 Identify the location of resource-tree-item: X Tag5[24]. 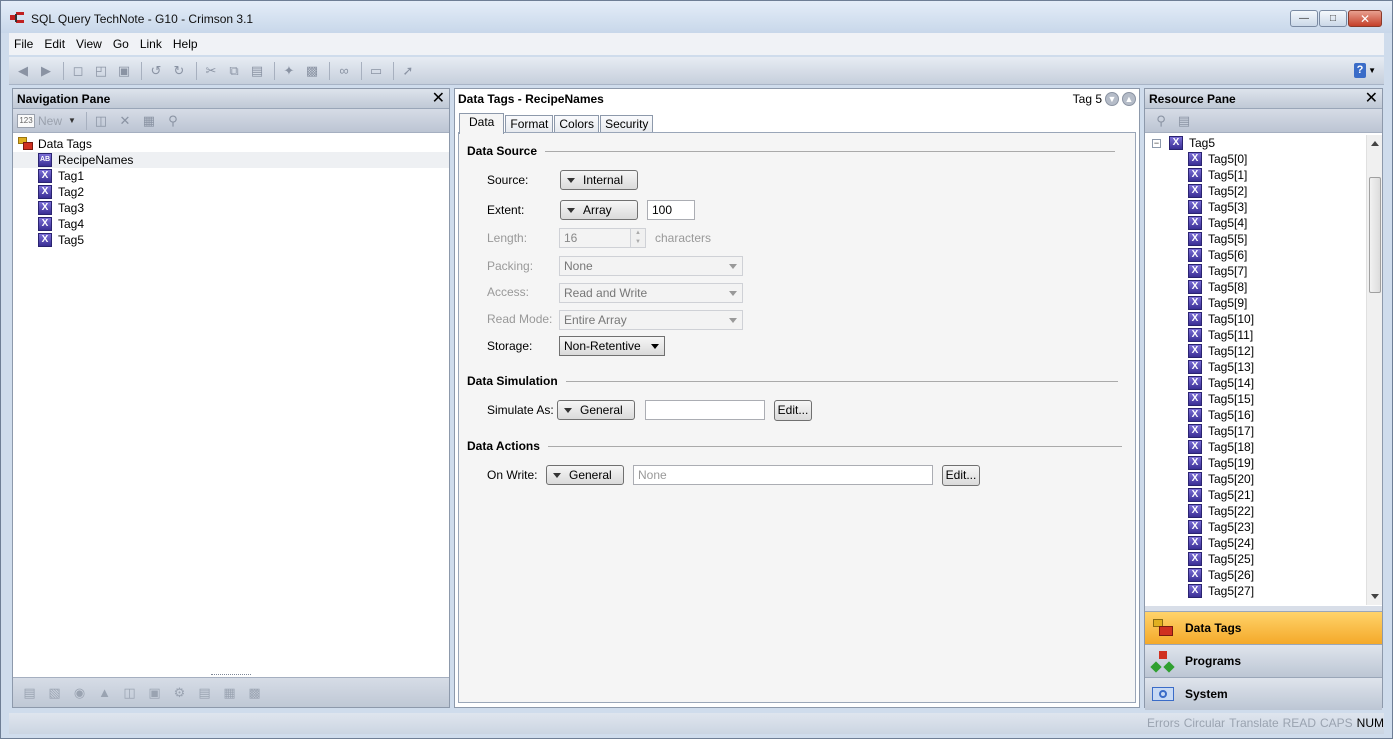
(1256, 543).